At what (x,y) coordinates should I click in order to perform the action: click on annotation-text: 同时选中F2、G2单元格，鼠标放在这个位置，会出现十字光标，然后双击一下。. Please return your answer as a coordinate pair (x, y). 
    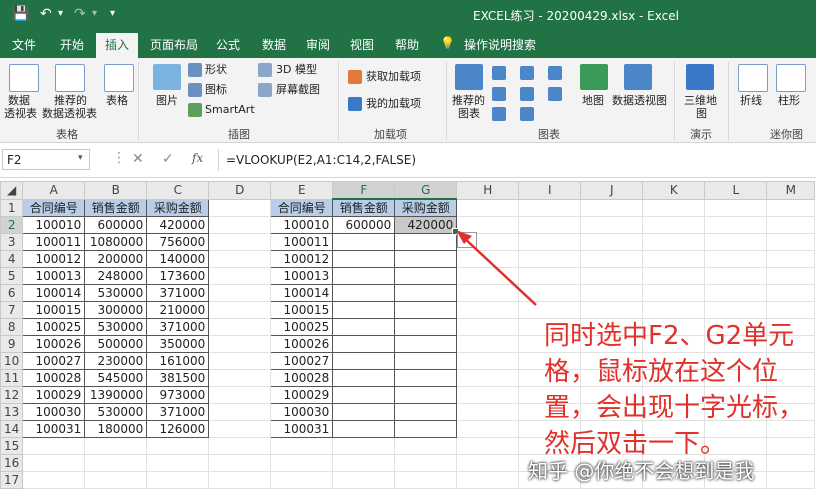
    Looking at the image, I should click on (674, 390).